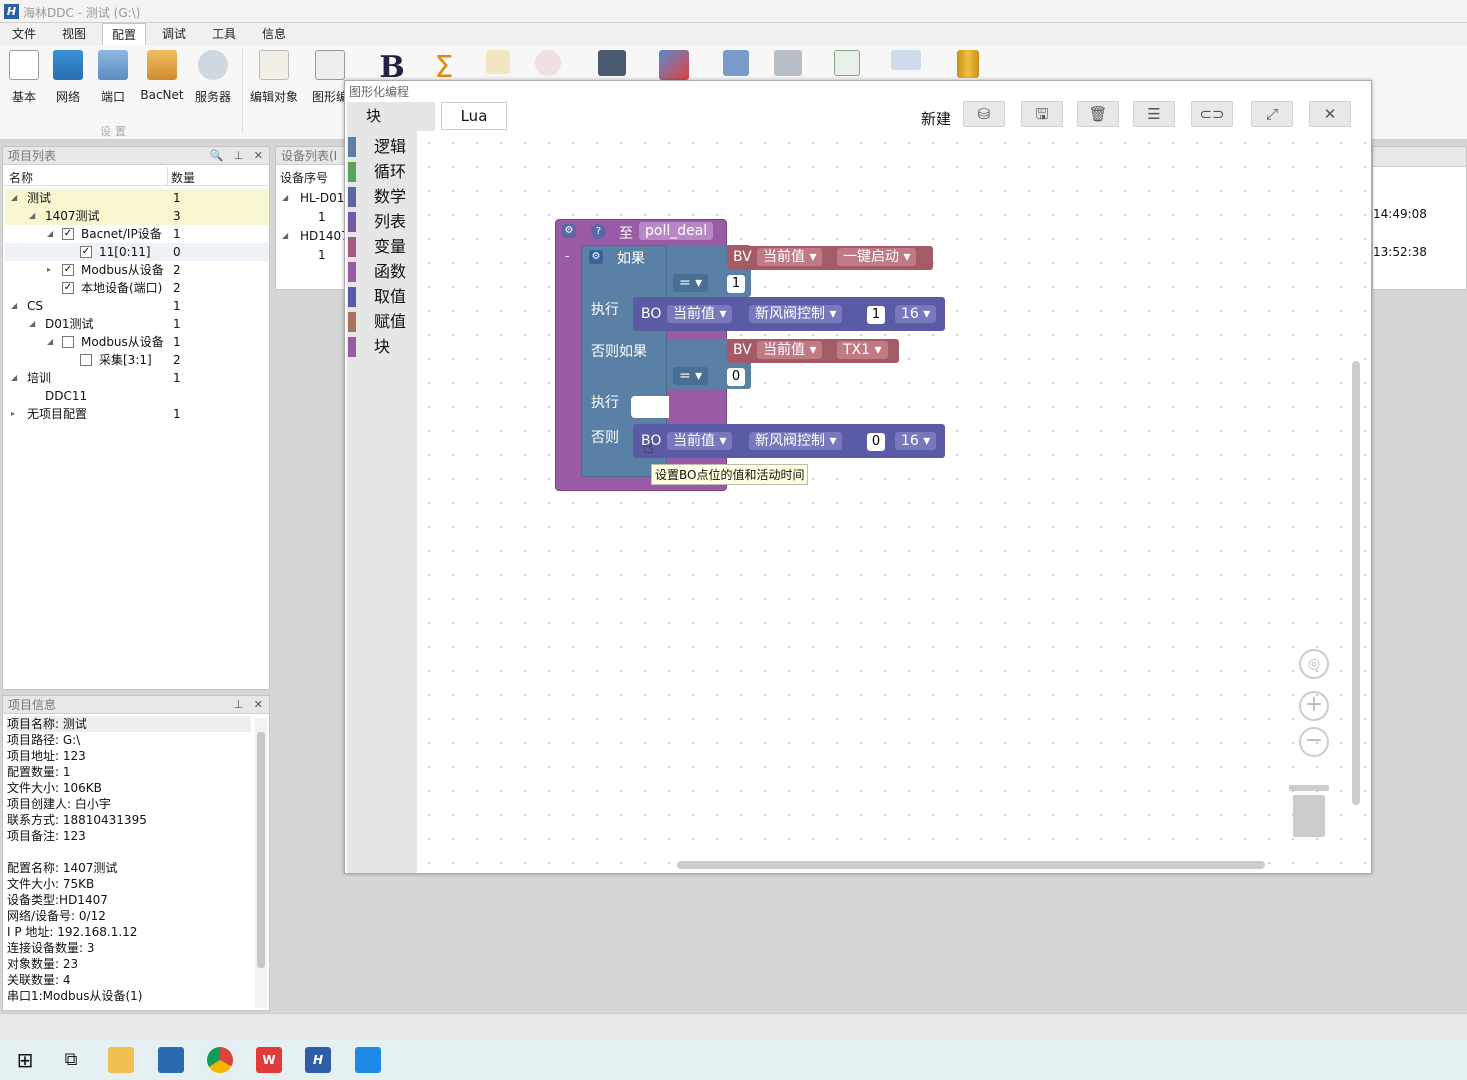 The height and width of the screenshot is (1080, 1467). Describe the element at coordinates (183, 177) in the screenshot. I see `col-count-header: 数量` at that location.